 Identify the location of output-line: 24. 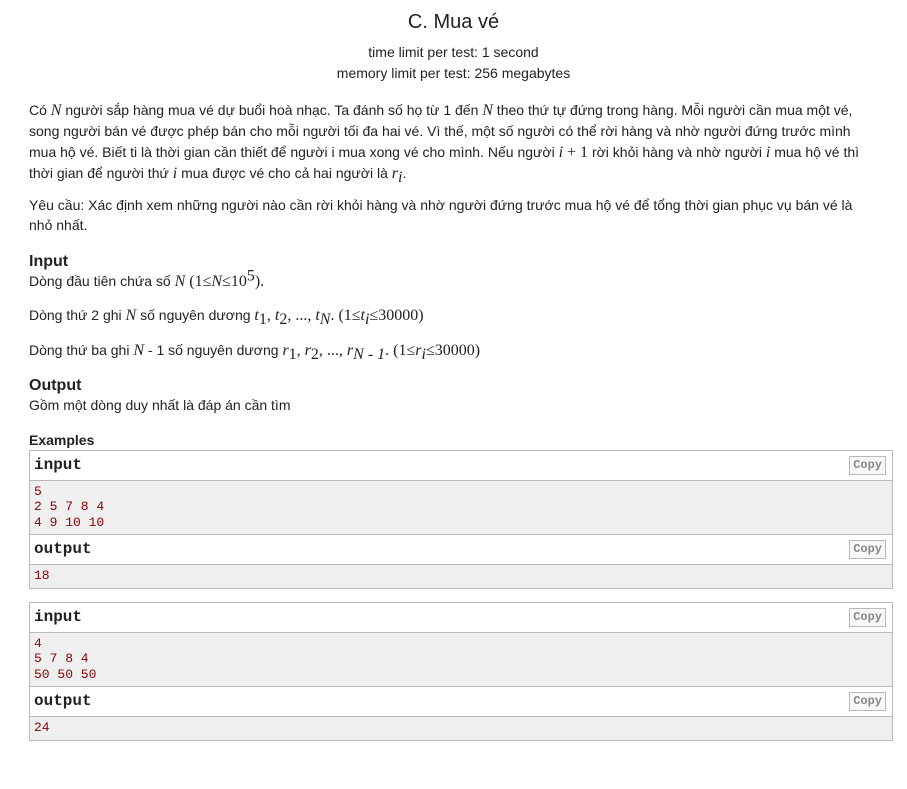
(42, 728).